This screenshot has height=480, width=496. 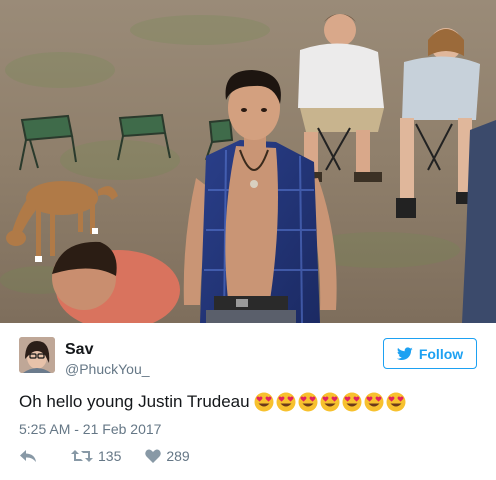 I want to click on twitter-bird-icon, so click(x=404, y=353).